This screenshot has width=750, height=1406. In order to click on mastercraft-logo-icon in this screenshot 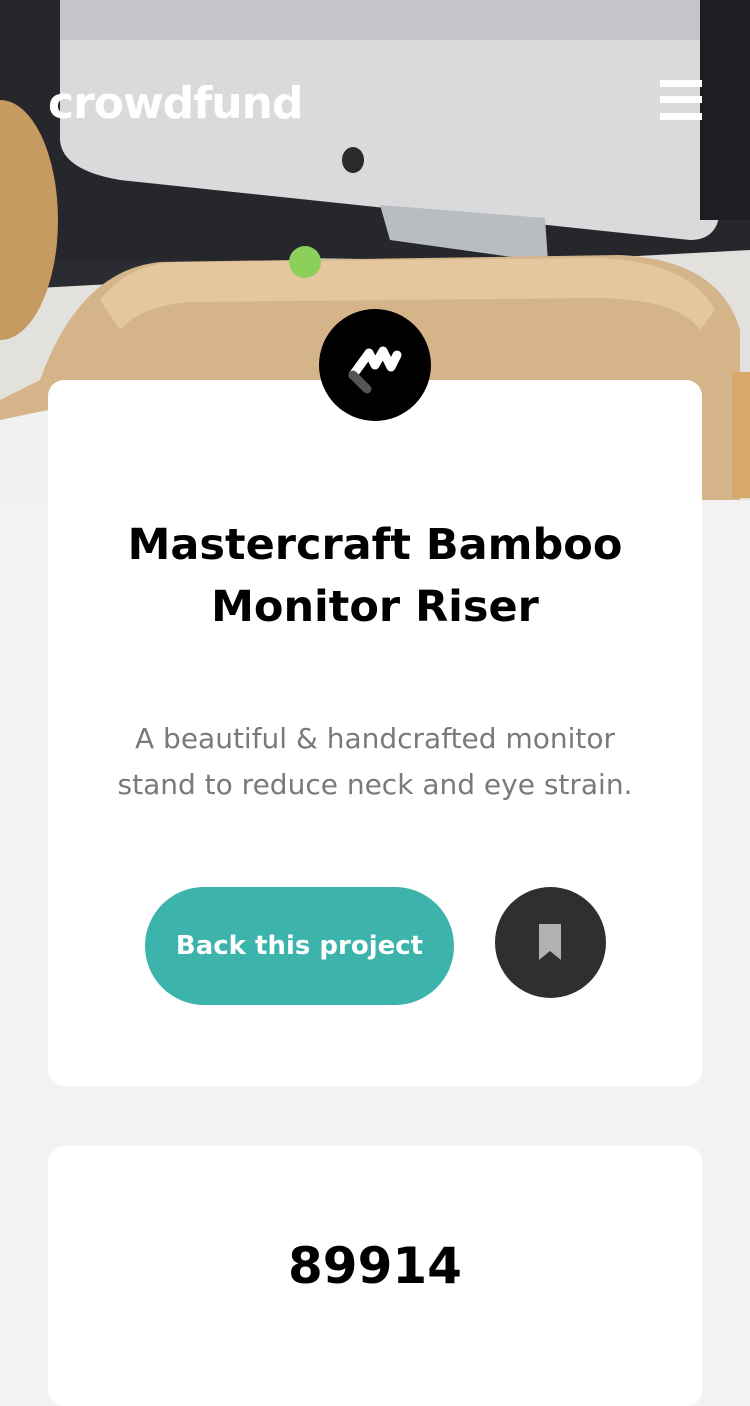, I will do `click(375, 365)`.